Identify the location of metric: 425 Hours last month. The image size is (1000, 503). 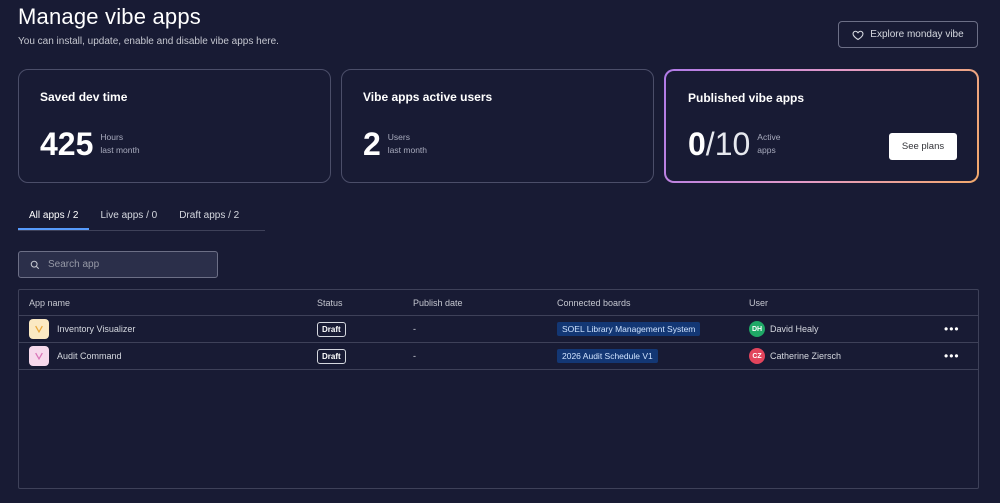
(90, 144).